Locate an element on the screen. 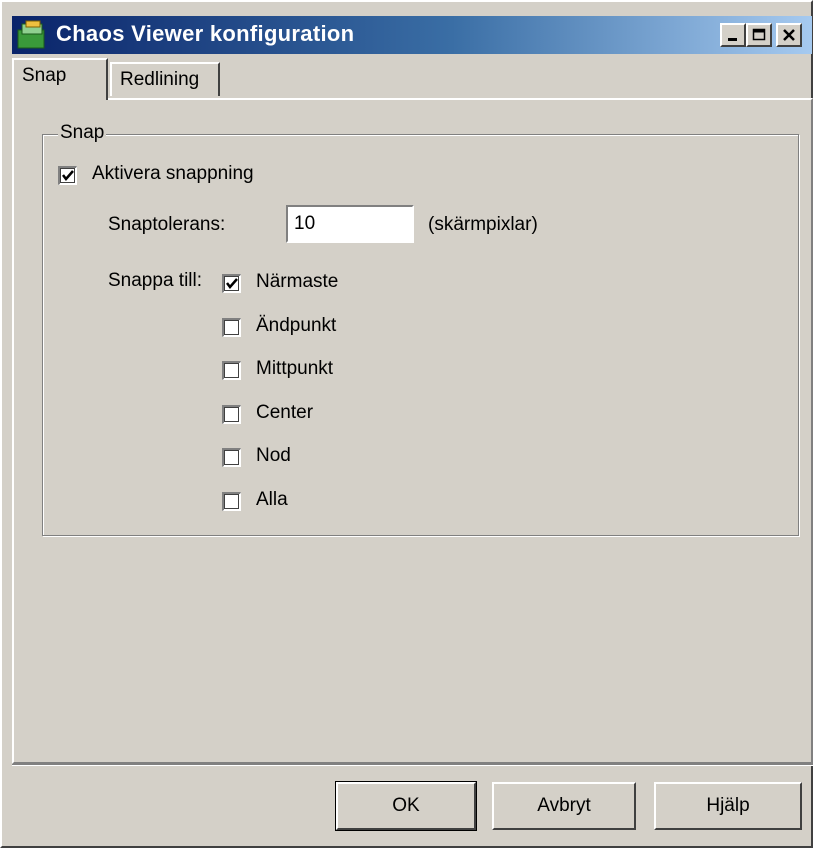 The image size is (813, 848). window-title: Chaos Viewer konfiguration is located at coordinates (205, 33).